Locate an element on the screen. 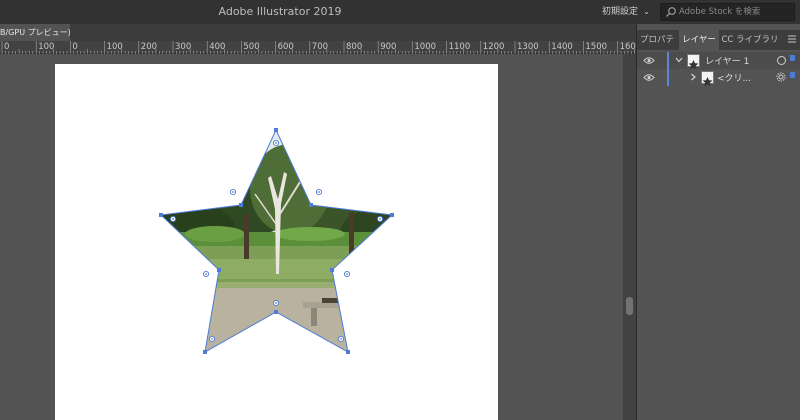  panel-tabs: プロパティ レイヤー CC ライブラリ is located at coordinates (718, 47).